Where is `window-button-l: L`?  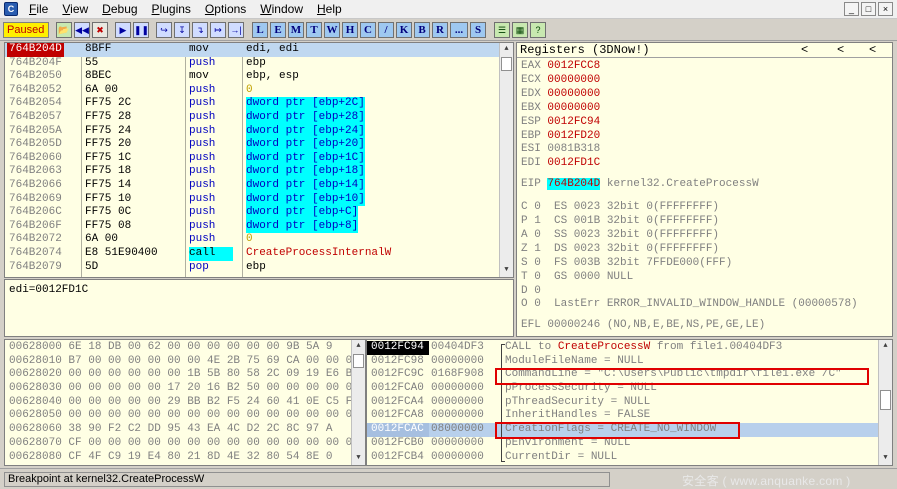 window-button-l: L is located at coordinates (260, 29).